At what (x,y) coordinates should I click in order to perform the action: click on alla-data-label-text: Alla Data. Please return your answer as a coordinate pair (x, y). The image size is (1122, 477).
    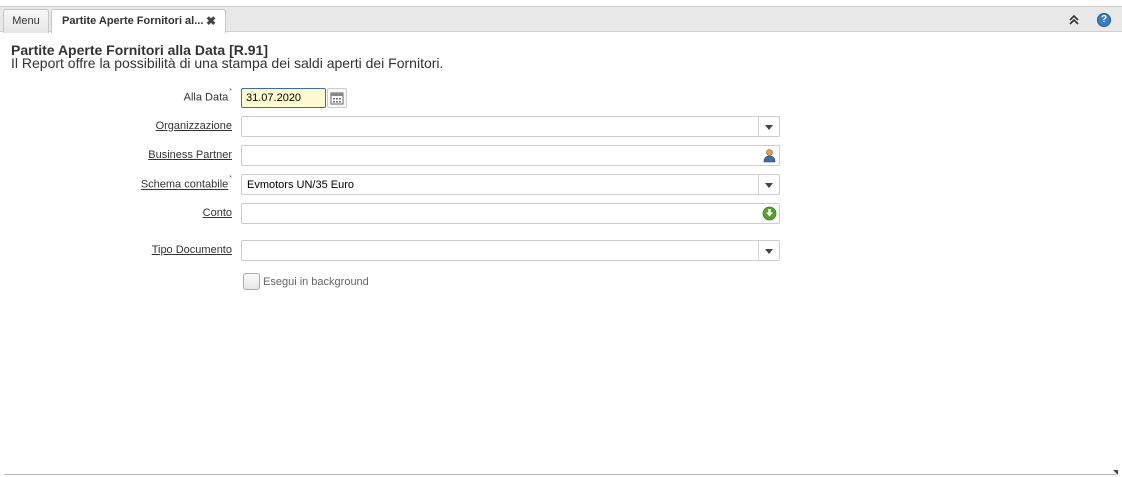
    Looking at the image, I should click on (206, 97).